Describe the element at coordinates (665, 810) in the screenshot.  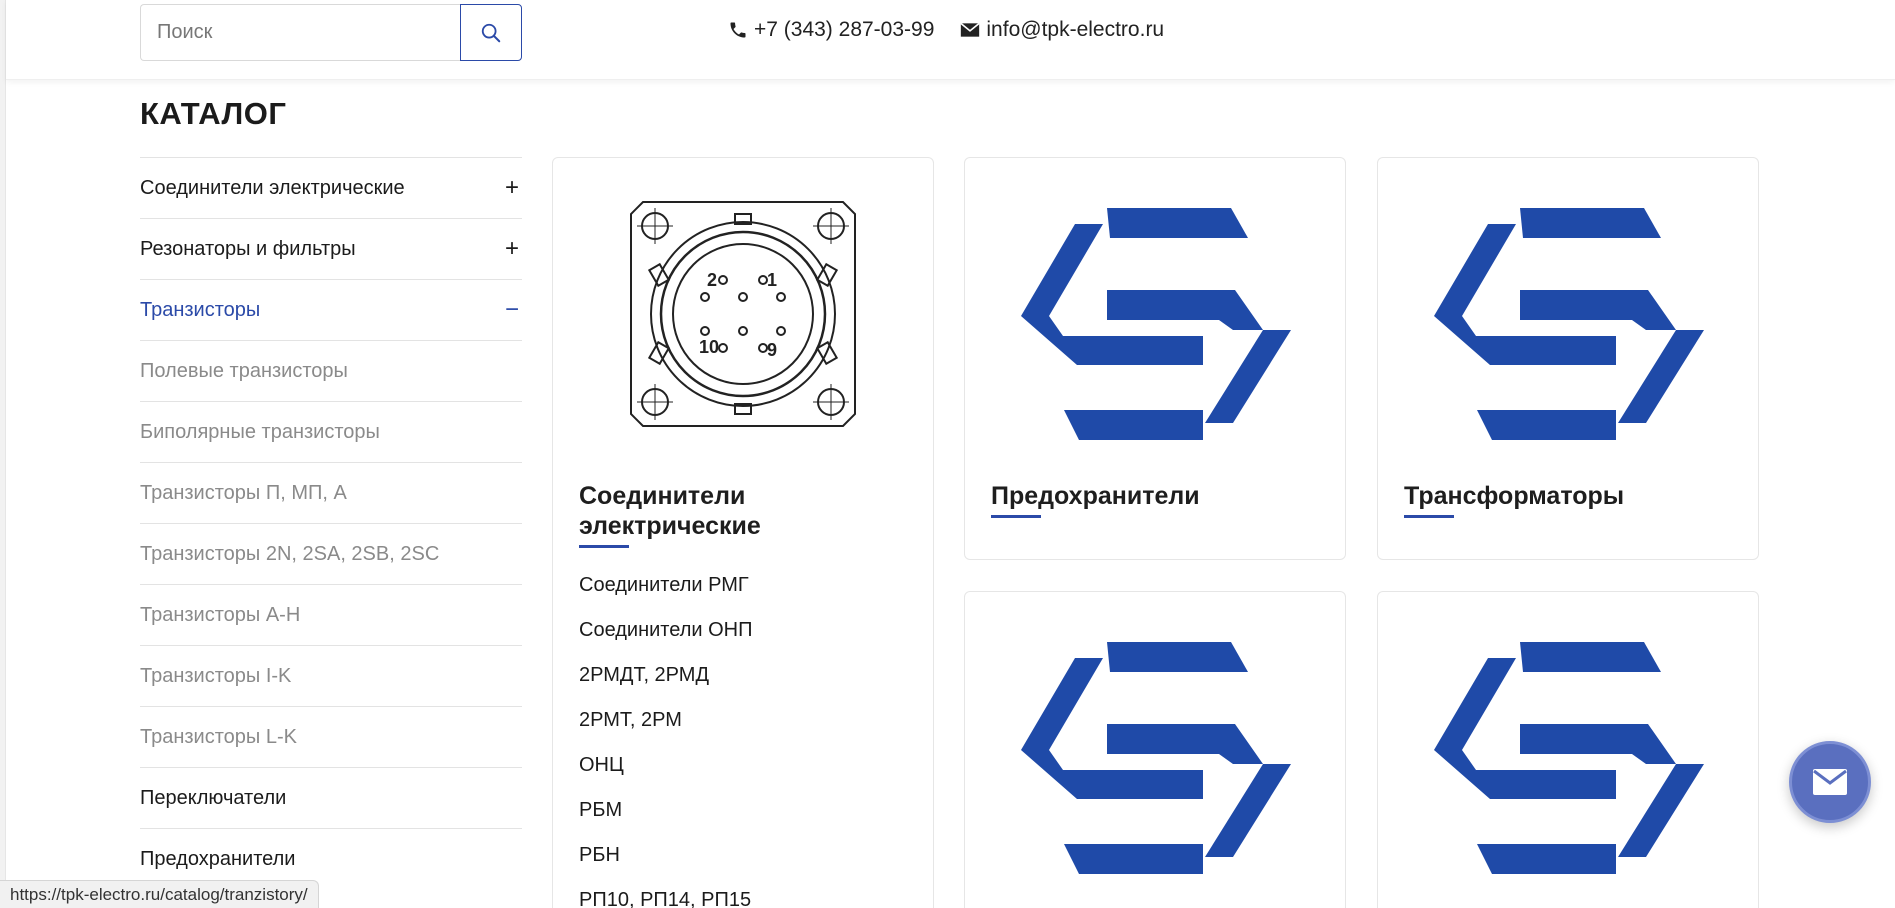
I see `subcategory-link: РБМ` at that location.